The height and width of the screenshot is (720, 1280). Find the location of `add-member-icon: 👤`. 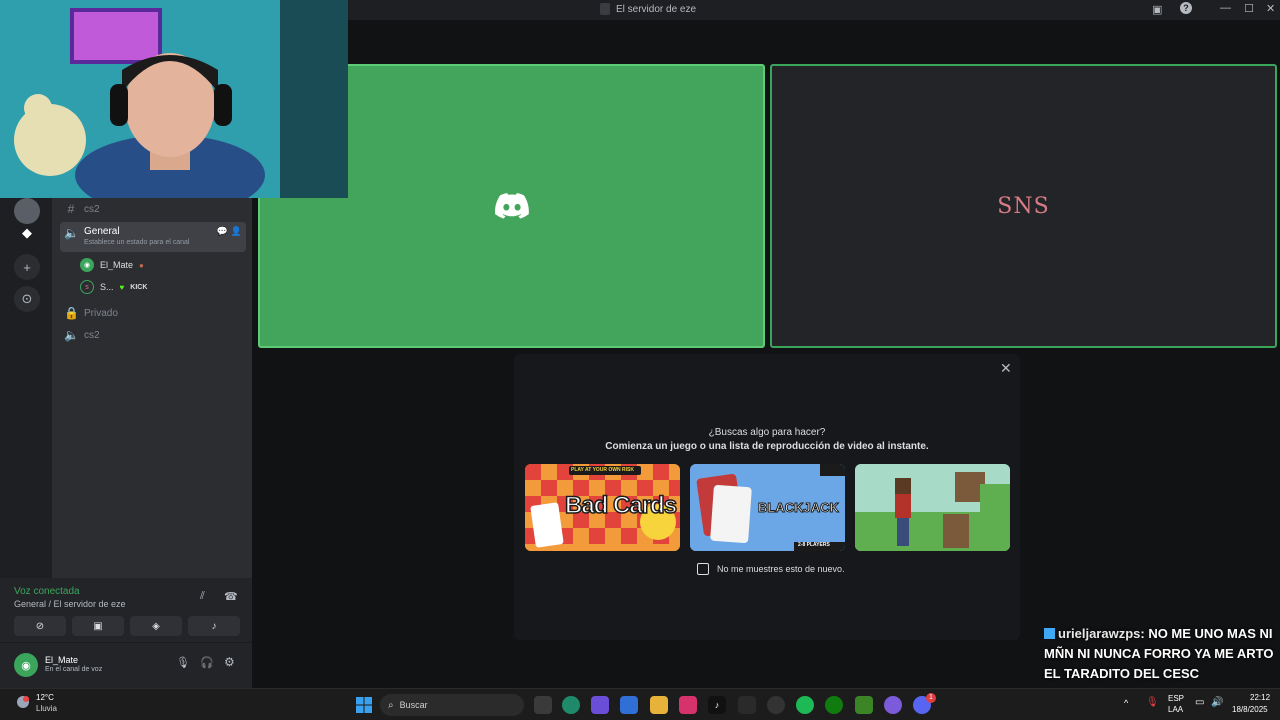

add-member-icon: 👤 is located at coordinates (236, 231).